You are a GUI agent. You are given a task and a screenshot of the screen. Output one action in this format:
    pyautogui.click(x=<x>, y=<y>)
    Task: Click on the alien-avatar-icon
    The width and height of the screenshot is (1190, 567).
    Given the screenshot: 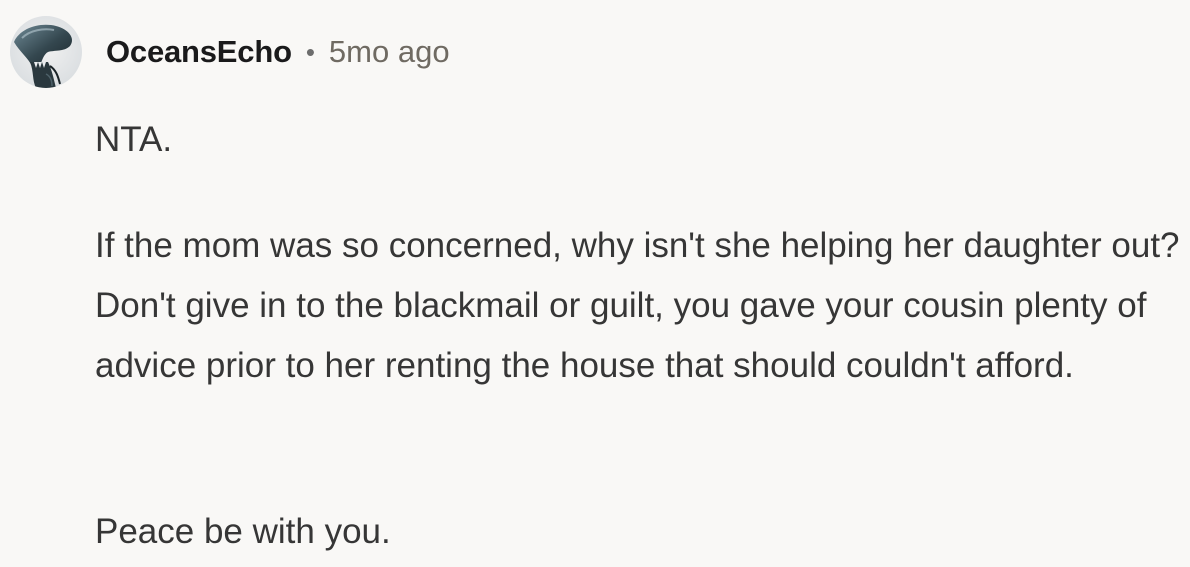 What is the action you would take?
    pyautogui.click(x=46, y=52)
    